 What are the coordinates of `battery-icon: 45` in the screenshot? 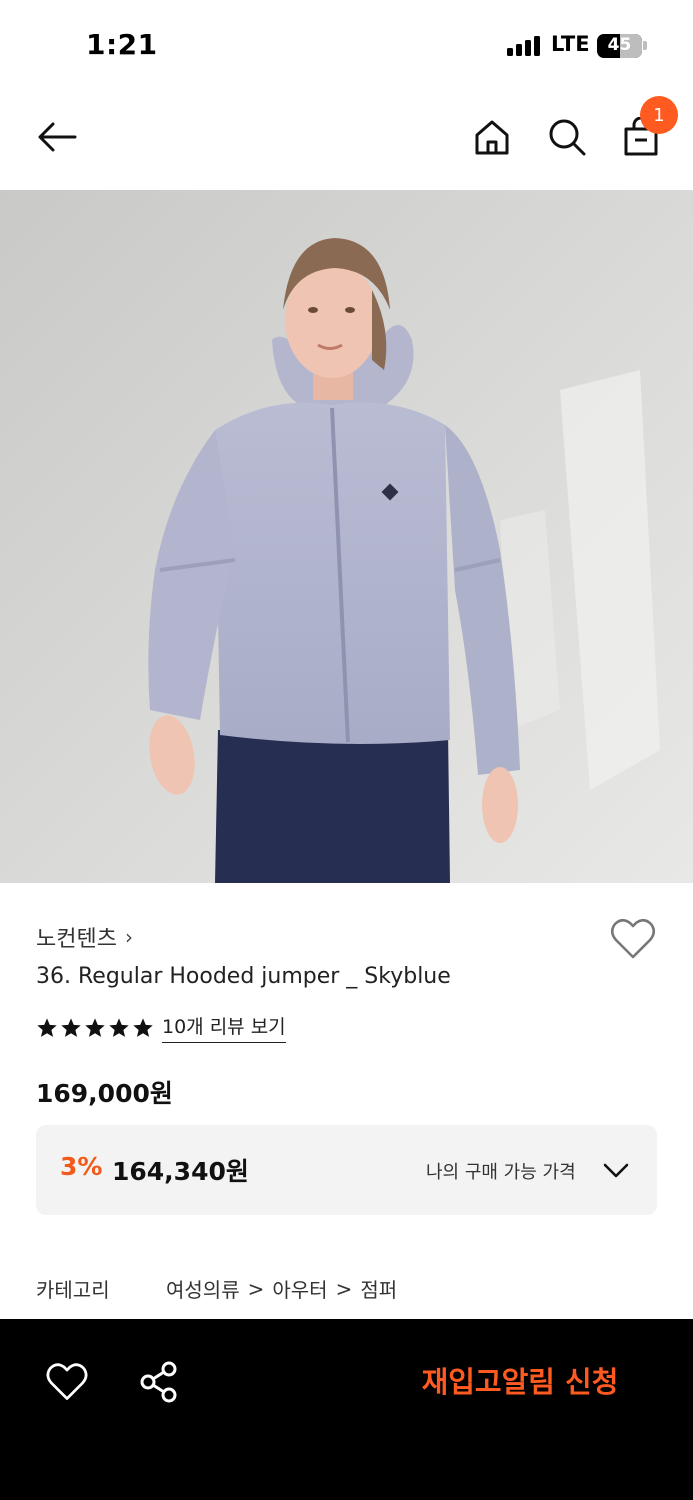 It's located at (619, 46).